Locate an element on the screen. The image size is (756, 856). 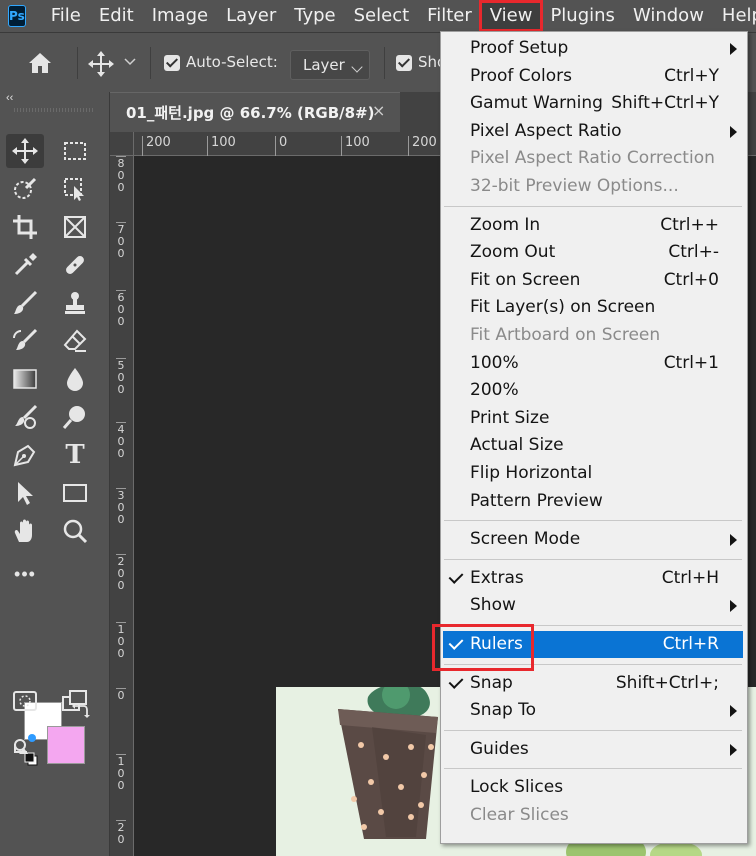
menu-plugins: Plugins is located at coordinates (582, 16).